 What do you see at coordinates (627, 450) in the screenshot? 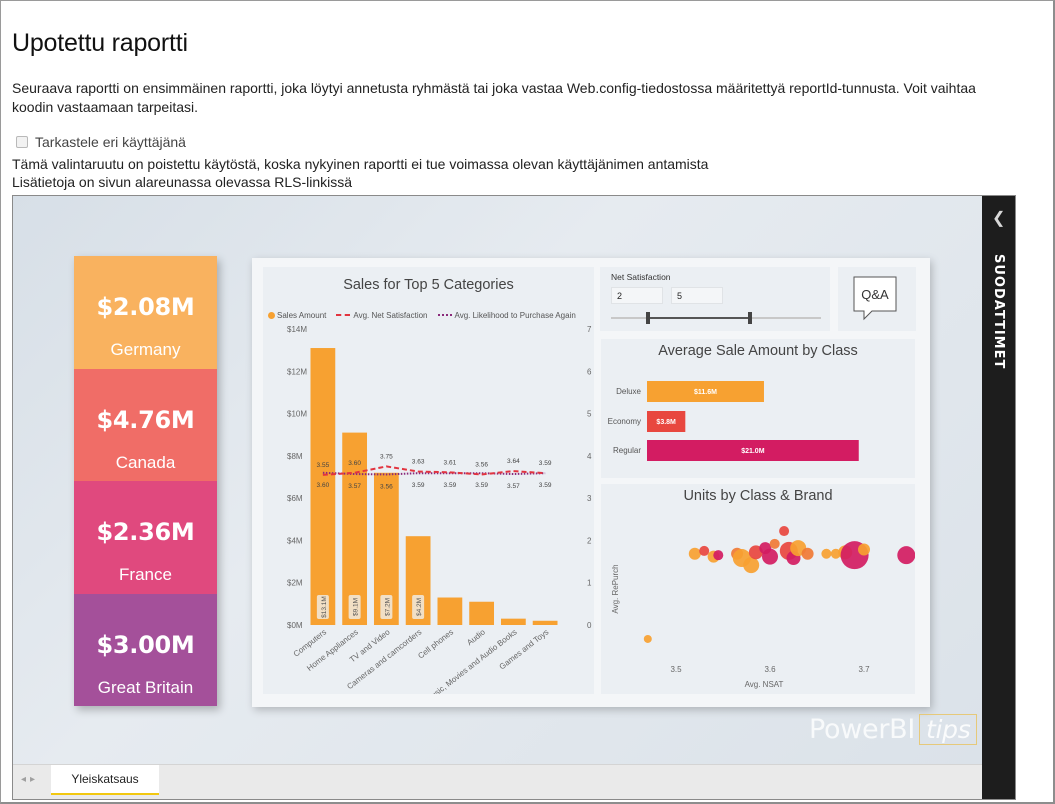
I see `category-label: Regular` at bounding box center [627, 450].